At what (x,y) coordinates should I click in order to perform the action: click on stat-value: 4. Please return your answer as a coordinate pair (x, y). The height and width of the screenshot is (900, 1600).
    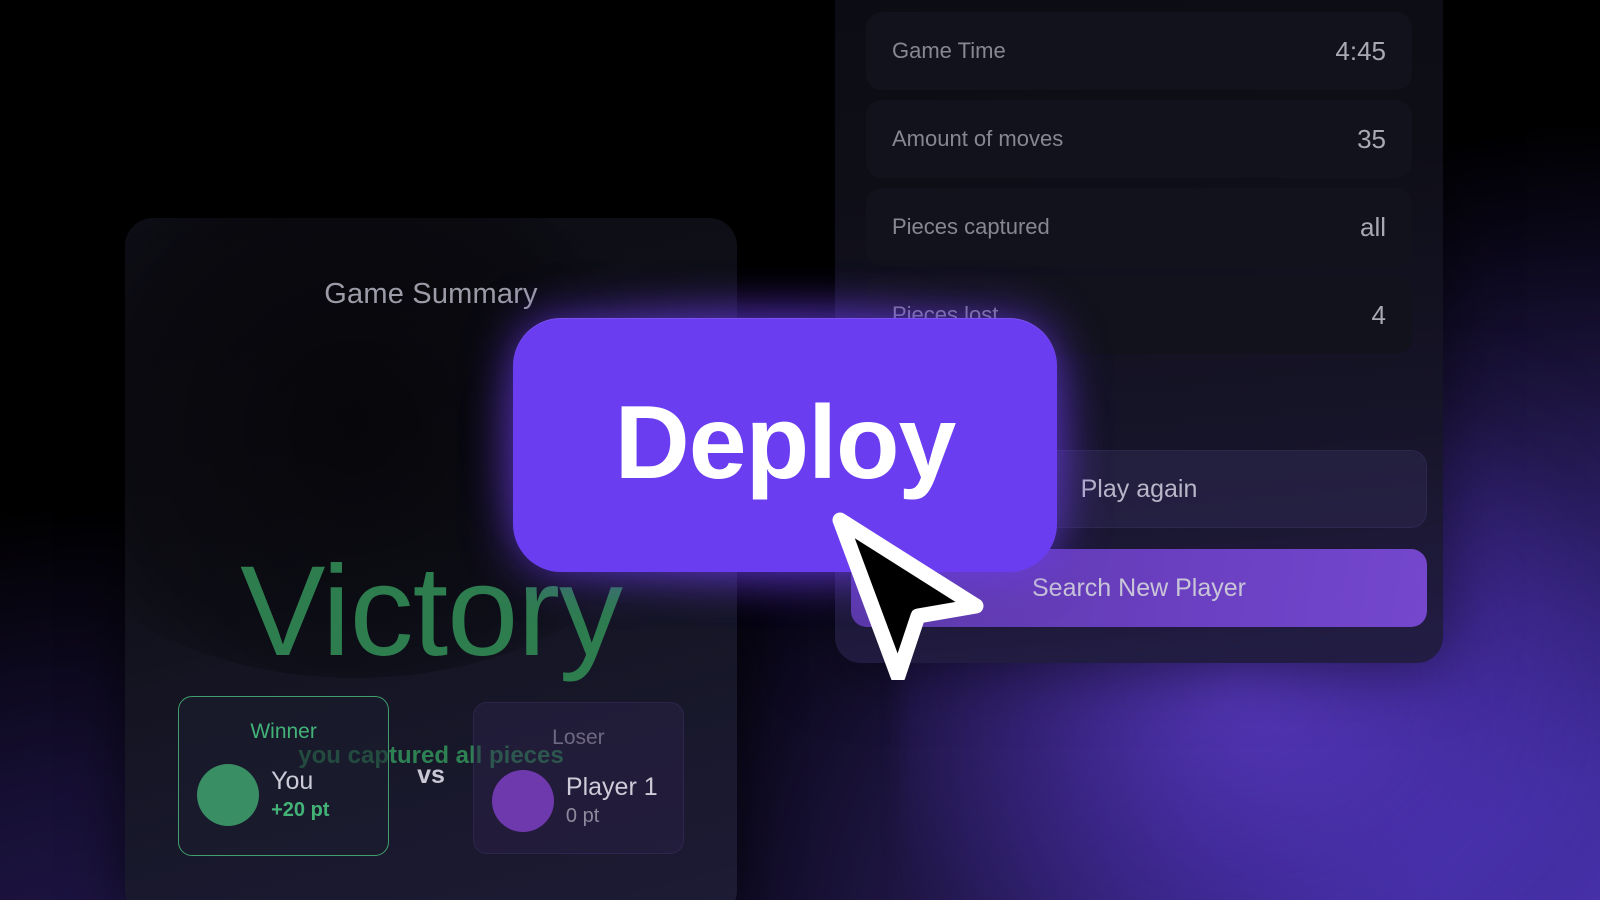
    Looking at the image, I should click on (1378, 314).